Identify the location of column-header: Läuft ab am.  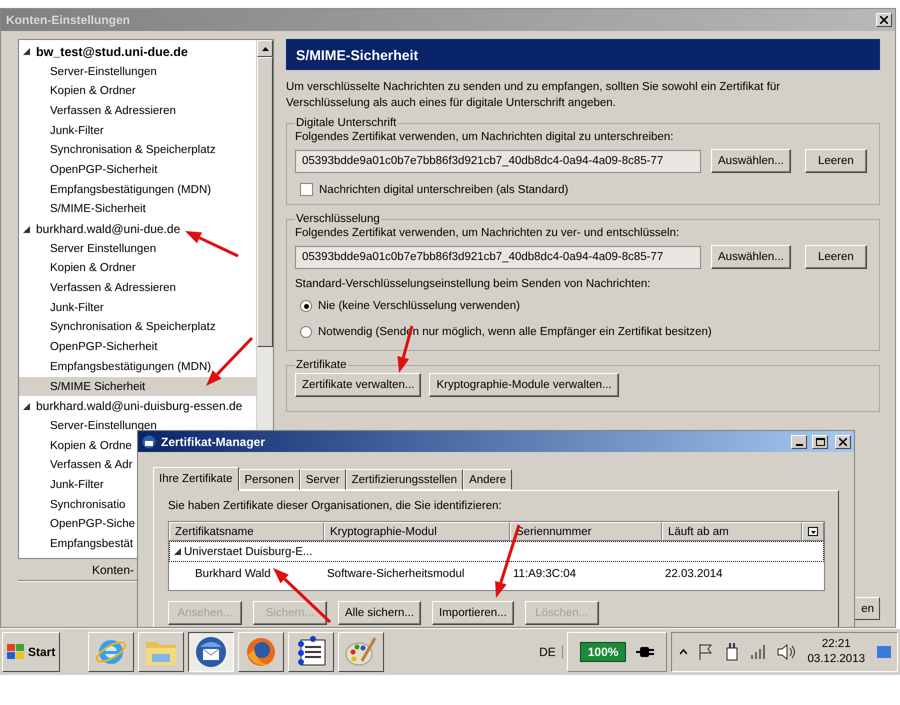
(732, 531).